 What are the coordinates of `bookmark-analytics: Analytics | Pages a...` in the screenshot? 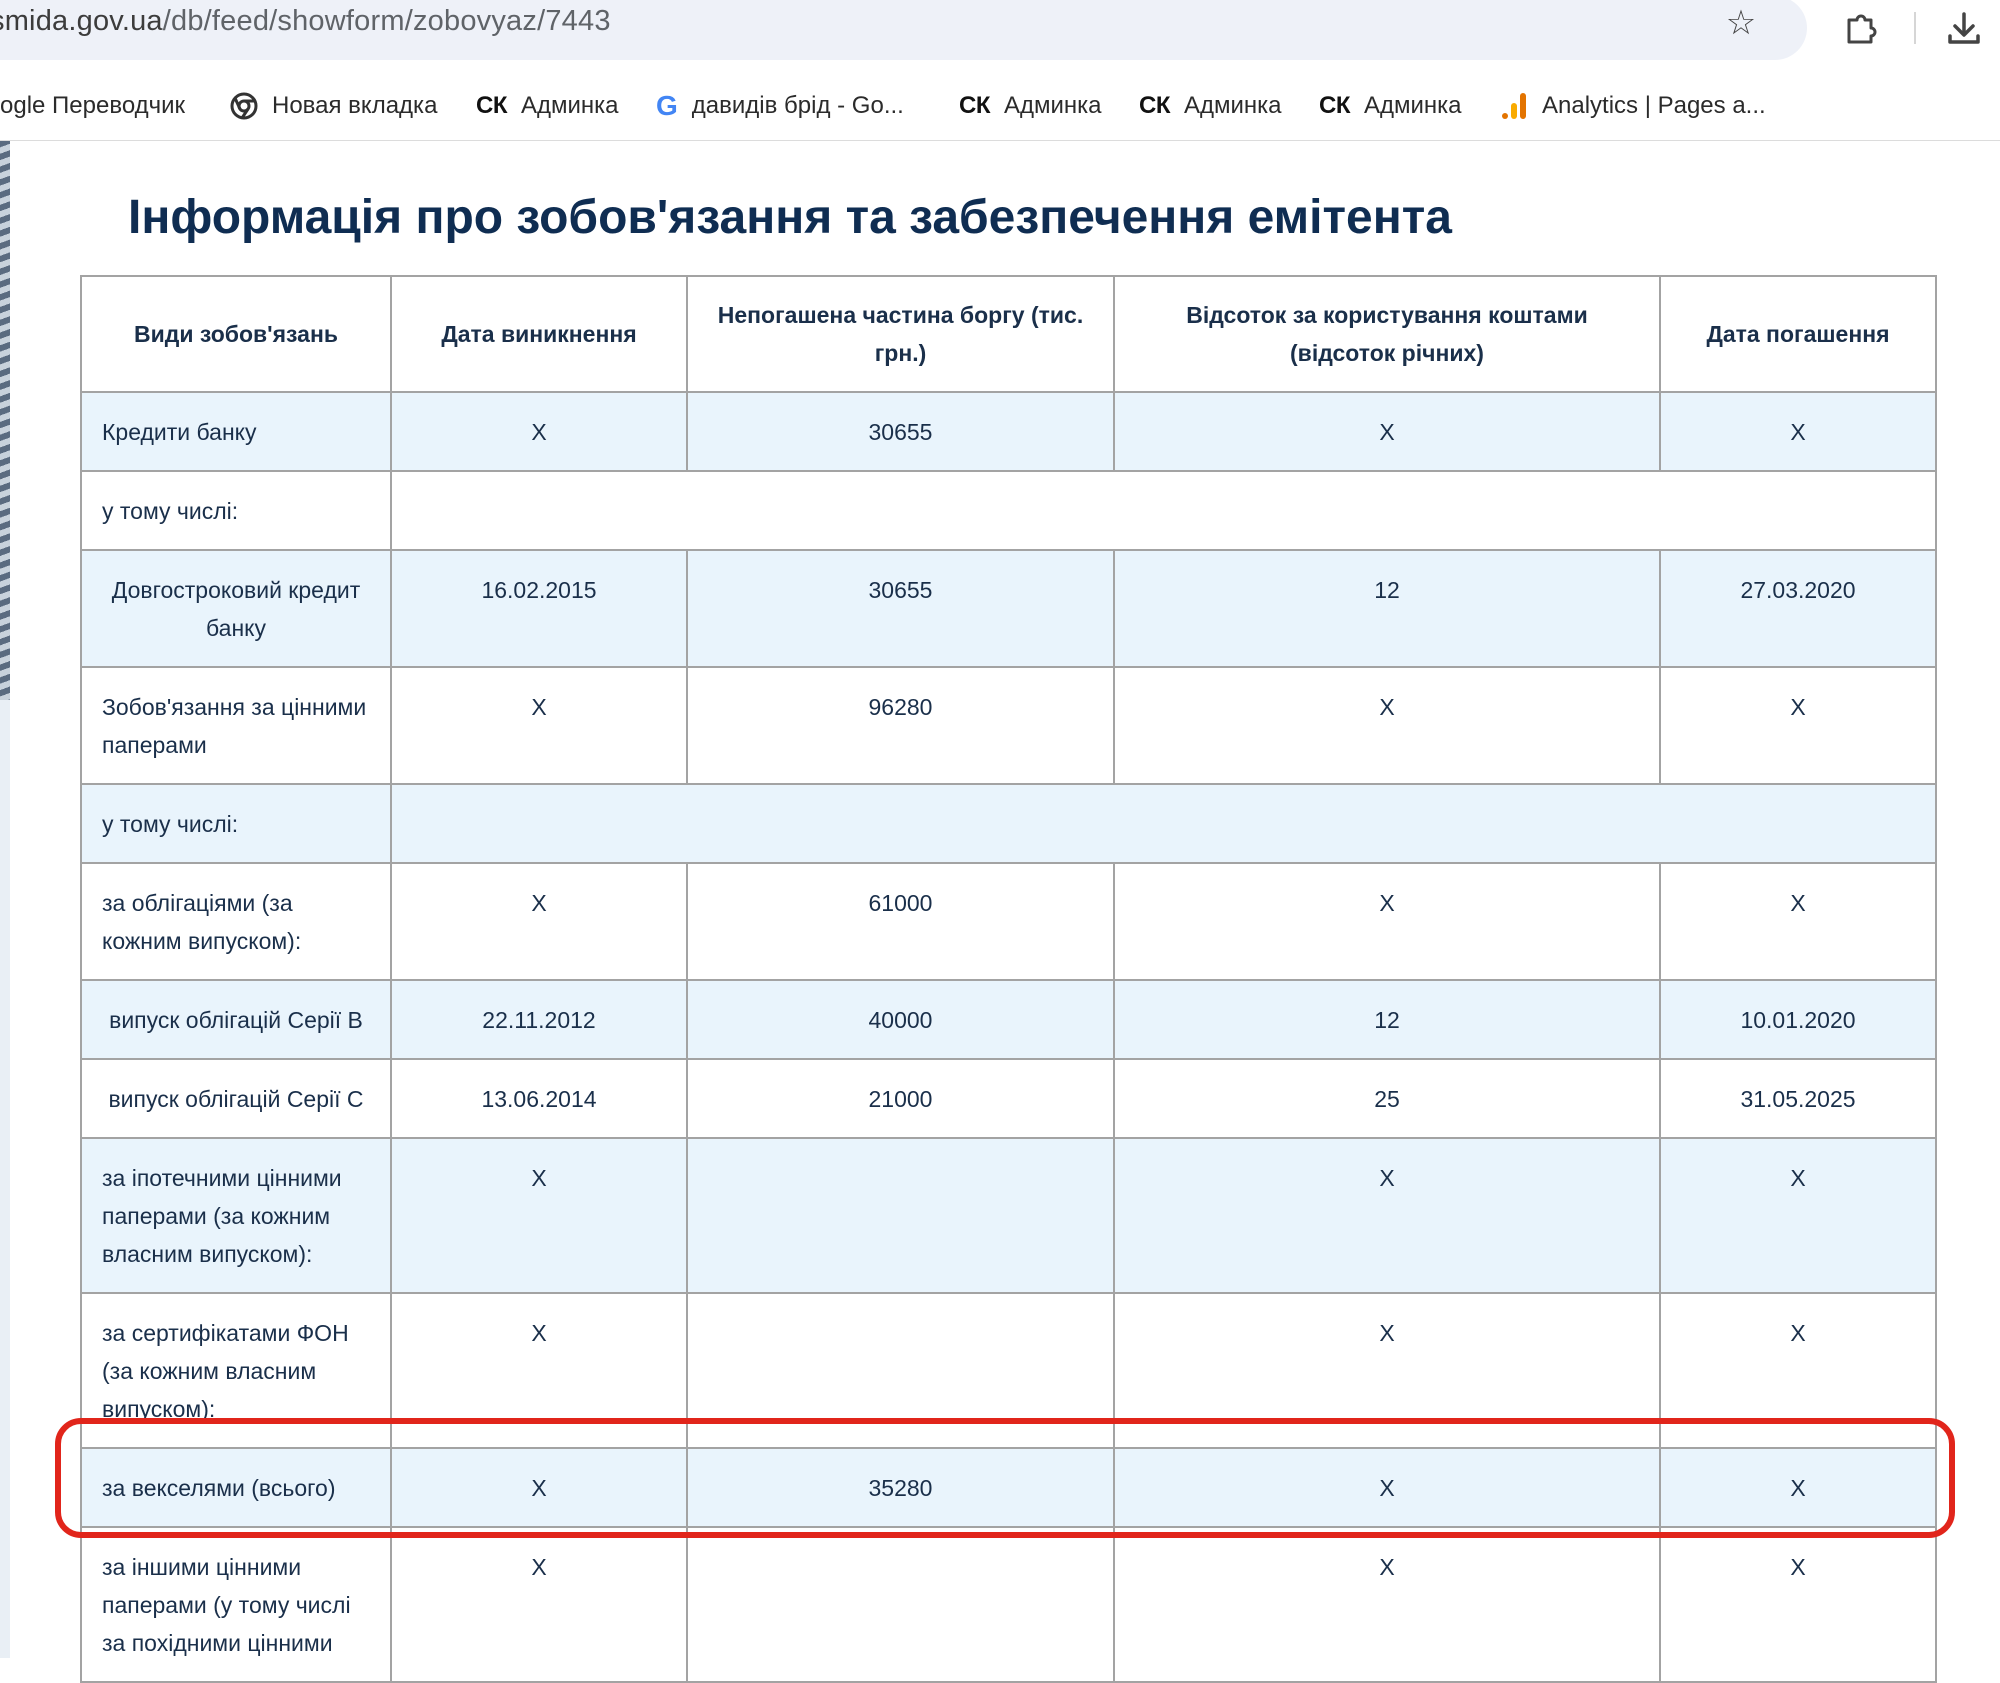 It's located at (1633, 106).